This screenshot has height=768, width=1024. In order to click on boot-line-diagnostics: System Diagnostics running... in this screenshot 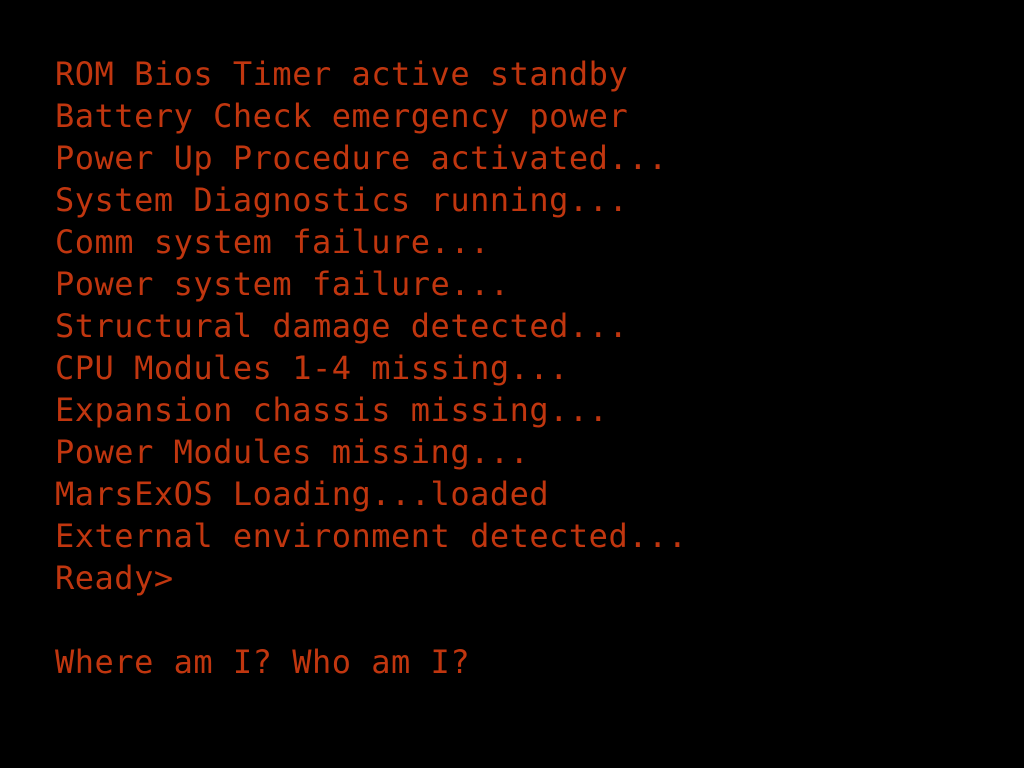, I will do `click(342, 200)`.